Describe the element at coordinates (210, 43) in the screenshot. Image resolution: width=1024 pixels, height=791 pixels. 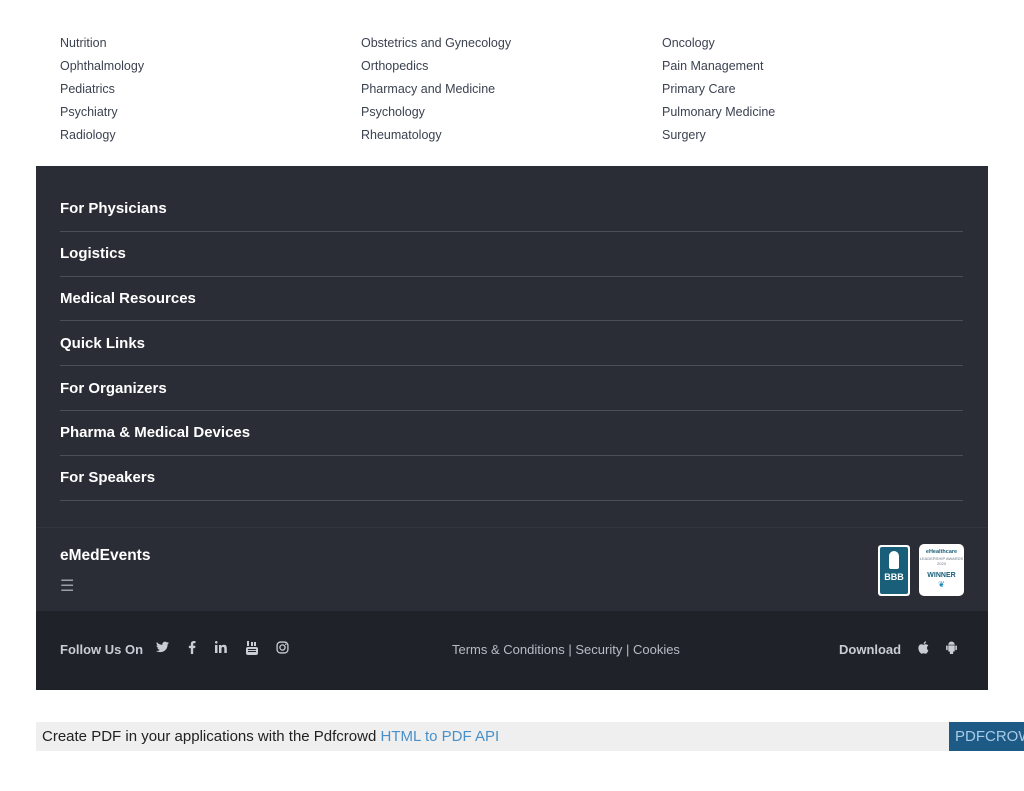
I see `specialty-link: Nutrition` at that location.